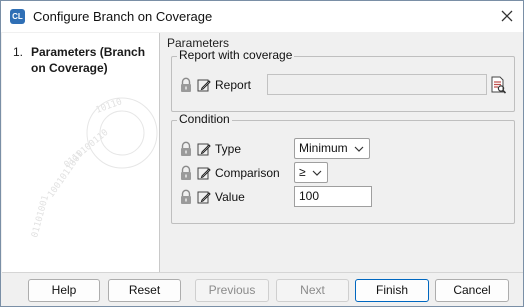 The image size is (524, 307). What do you see at coordinates (323, 148) in the screenshot?
I see `type-select-value: Minimum` at bounding box center [323, 148].